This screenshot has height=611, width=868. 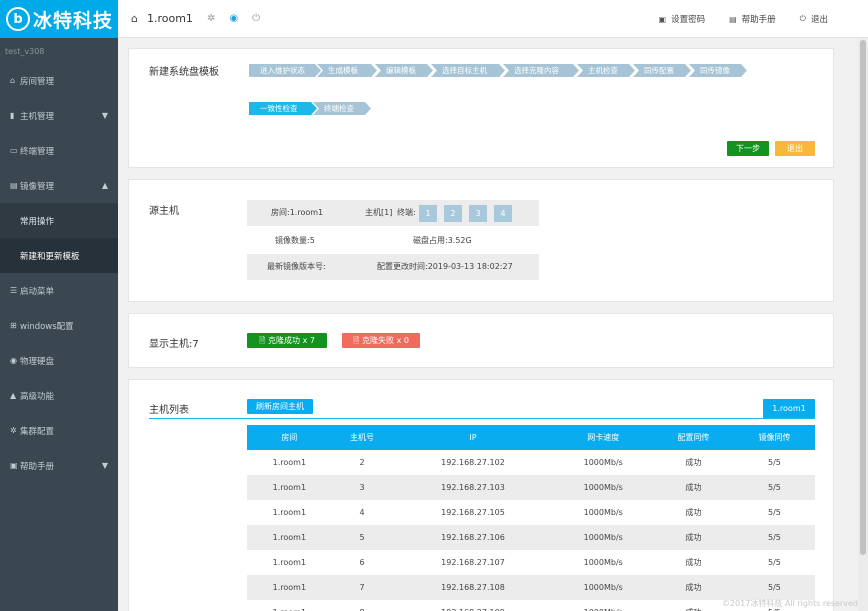 I want to click on cell-ip: 192.168.27.105, so click(x=473, y=512).